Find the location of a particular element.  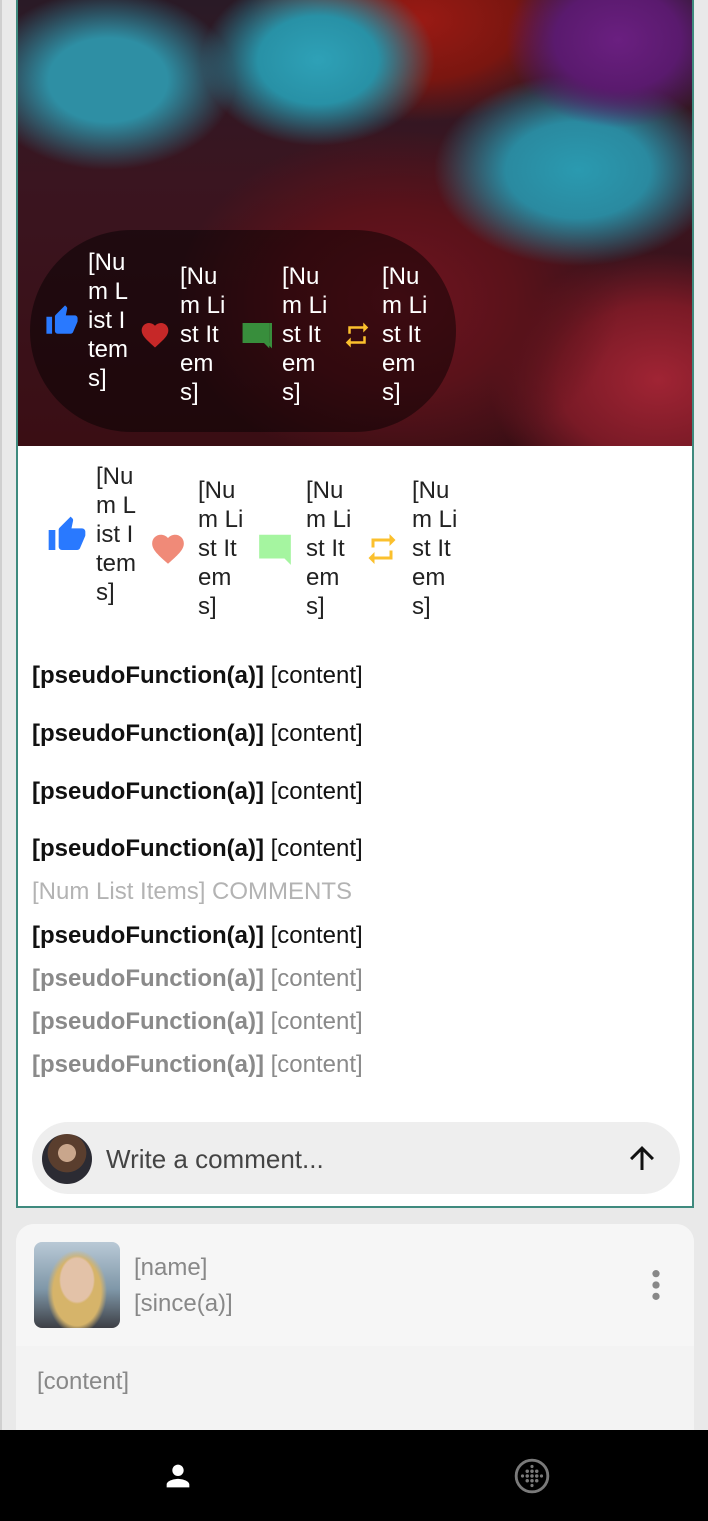

more-vert-icon is located at coordinates (656, 1285).